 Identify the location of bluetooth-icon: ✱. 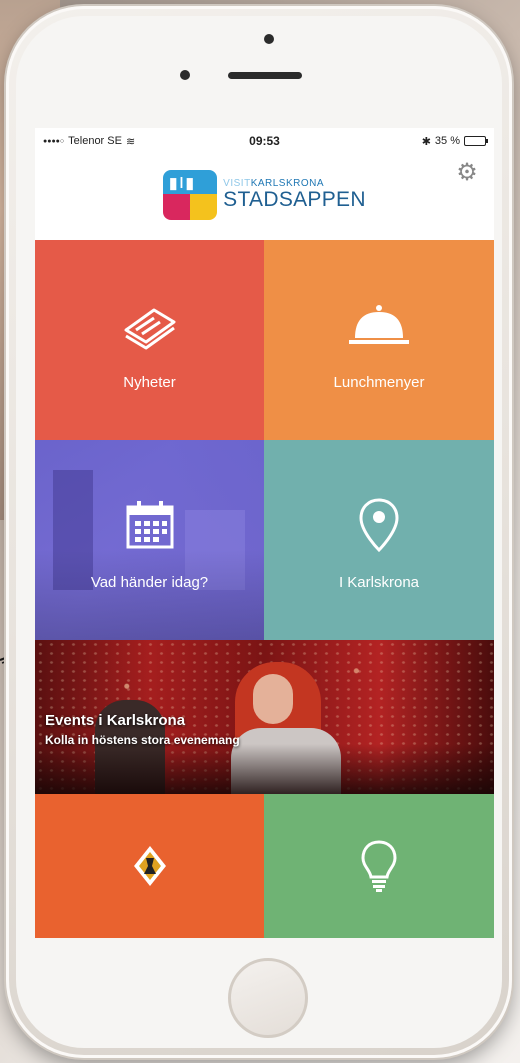
(426, 141).